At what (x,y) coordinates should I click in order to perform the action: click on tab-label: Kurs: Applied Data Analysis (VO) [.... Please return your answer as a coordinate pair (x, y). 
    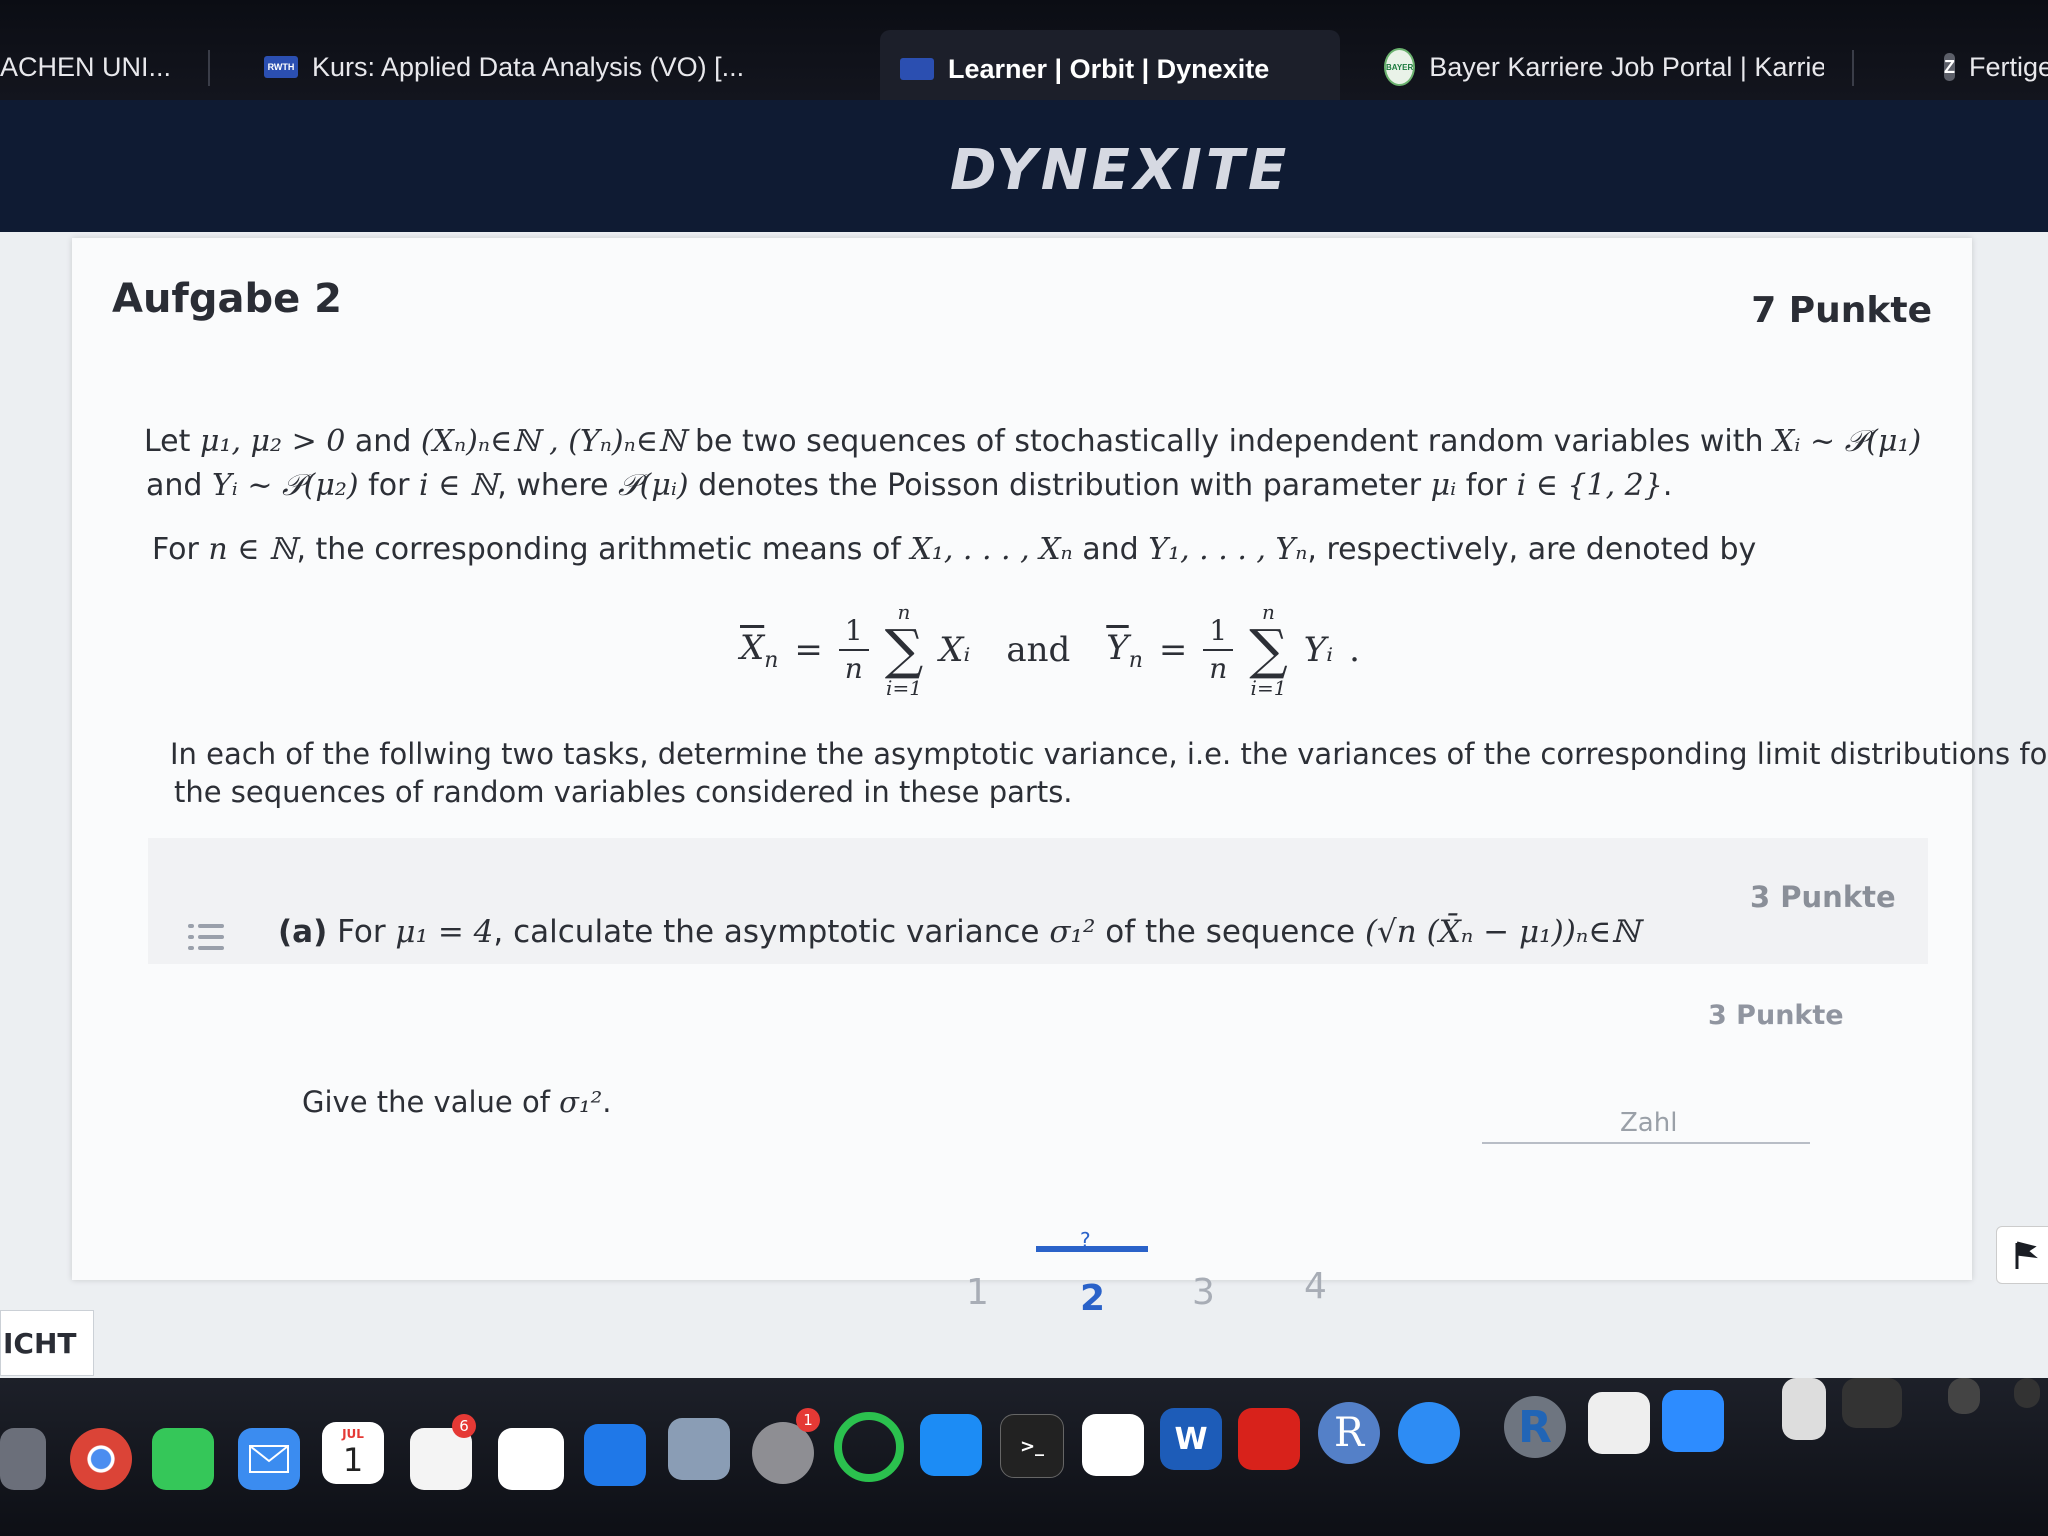
    Looking at the image, I should click on (528, 66).